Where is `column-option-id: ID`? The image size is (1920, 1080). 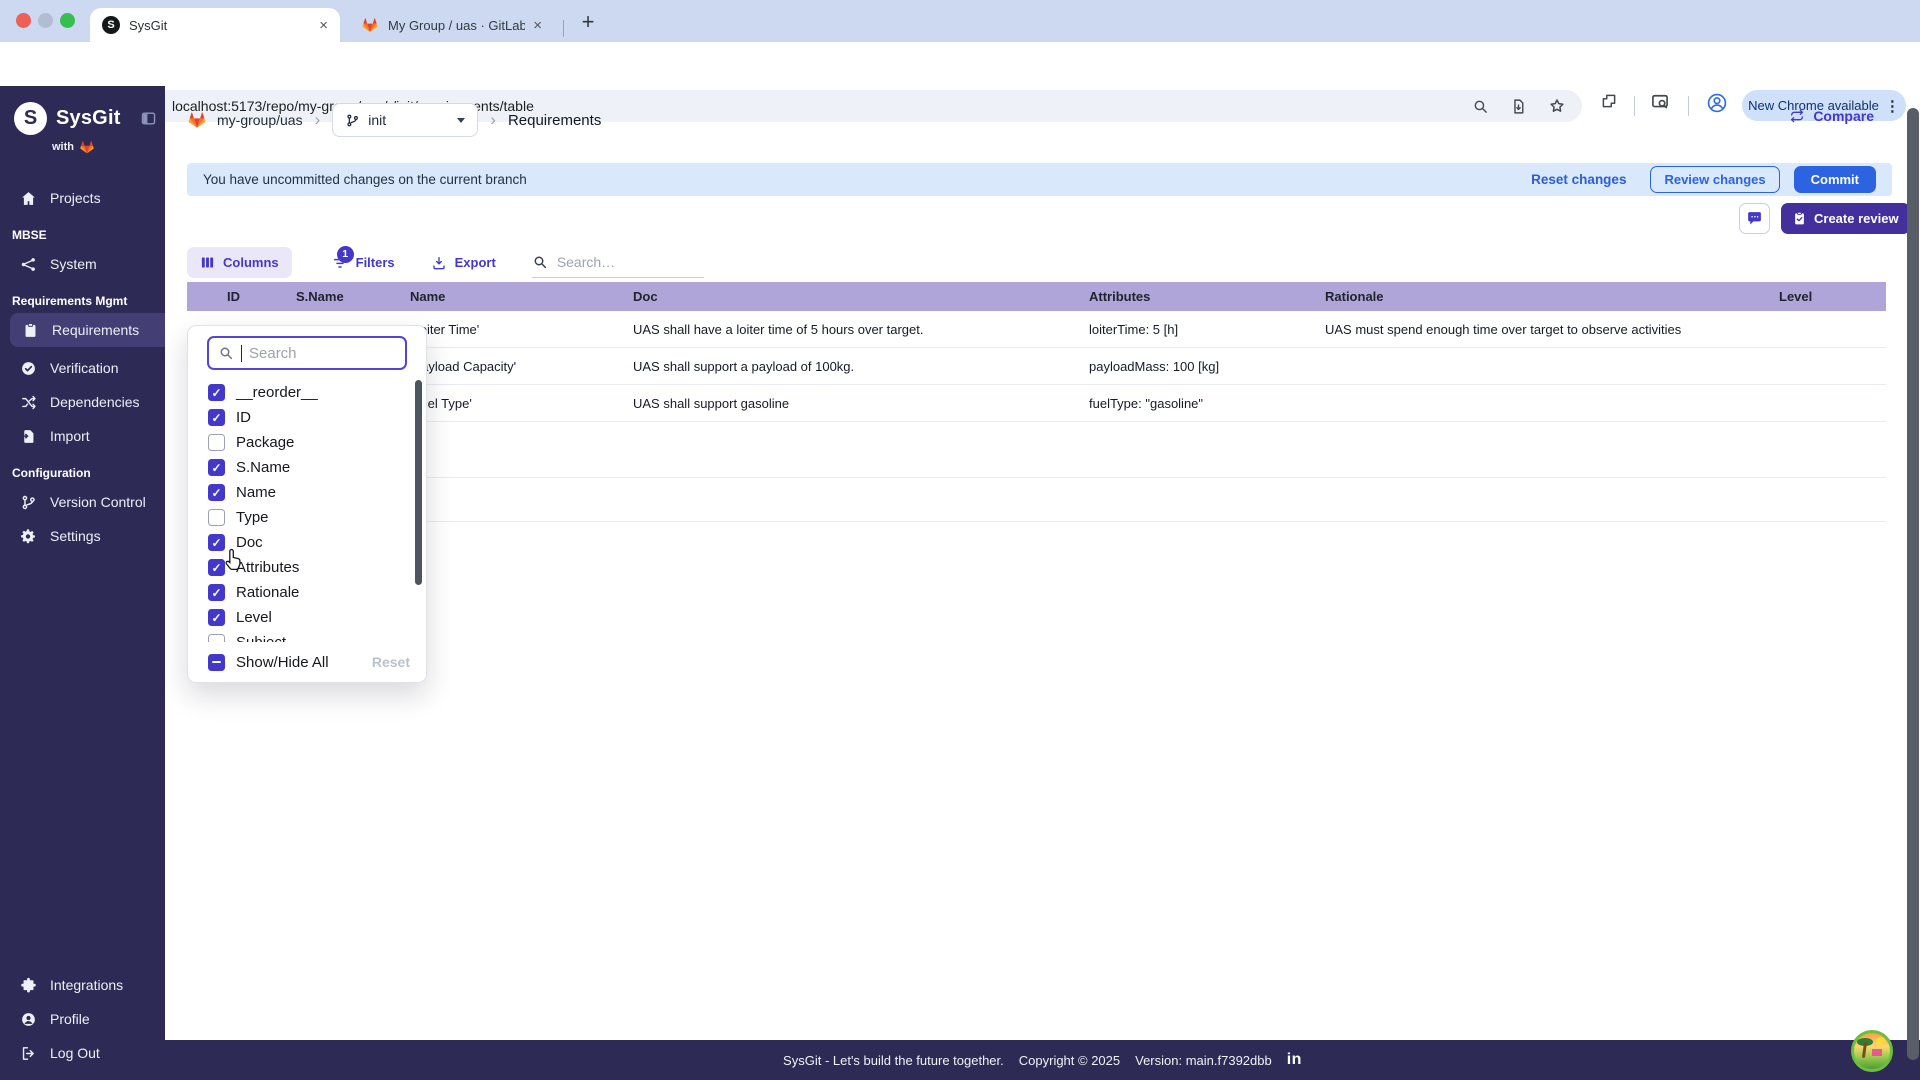
column-option-id: ID is located at coordinates (307, 417).